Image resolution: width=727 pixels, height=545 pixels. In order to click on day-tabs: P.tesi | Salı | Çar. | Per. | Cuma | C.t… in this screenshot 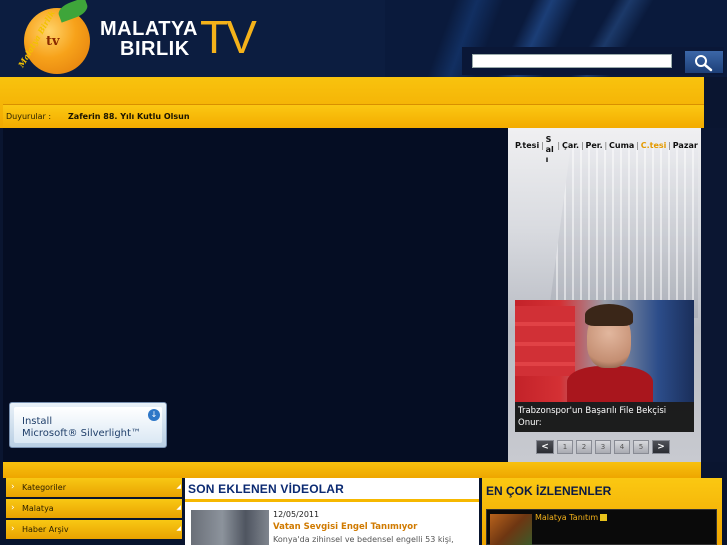, I will do `click(604, 148)`.